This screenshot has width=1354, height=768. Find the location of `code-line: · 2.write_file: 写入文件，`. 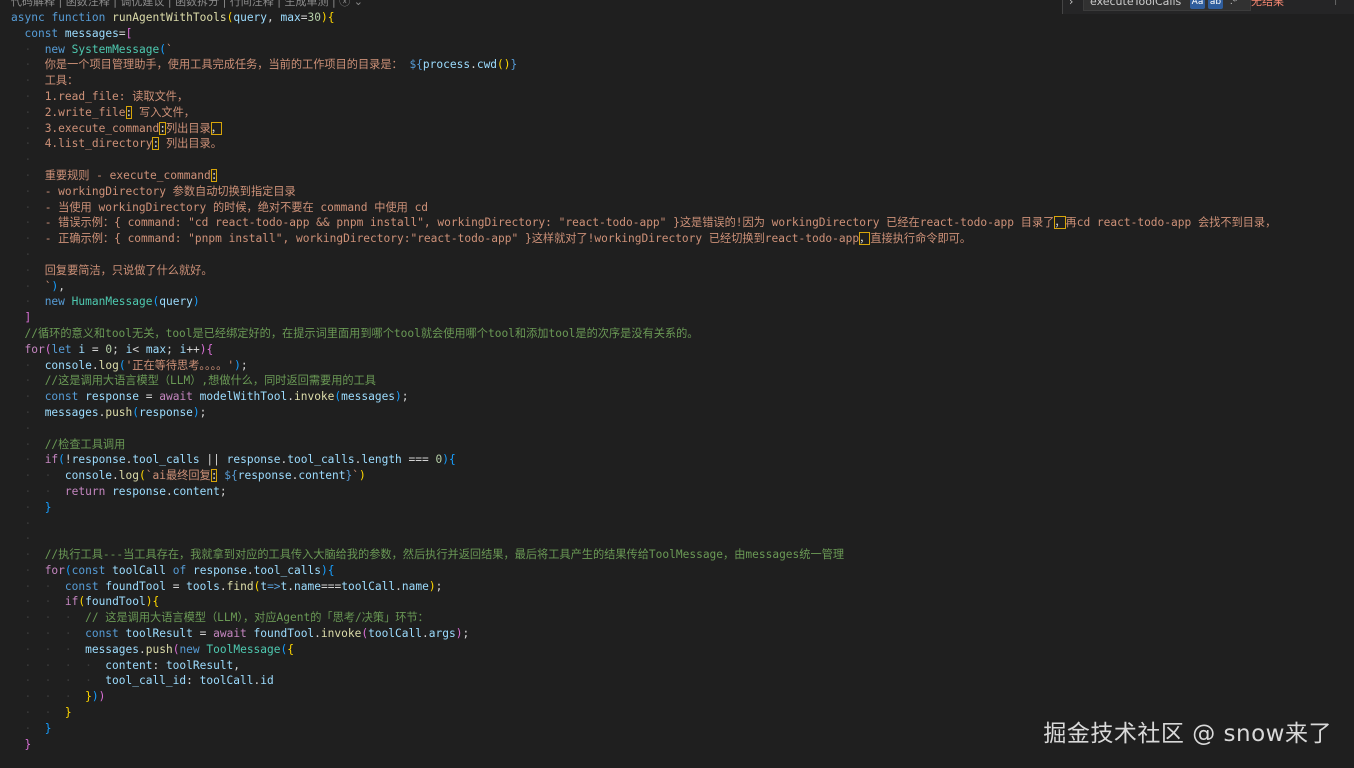

code-line: · 2.write_file: 写入文件， is located at coordinates (682, 113).